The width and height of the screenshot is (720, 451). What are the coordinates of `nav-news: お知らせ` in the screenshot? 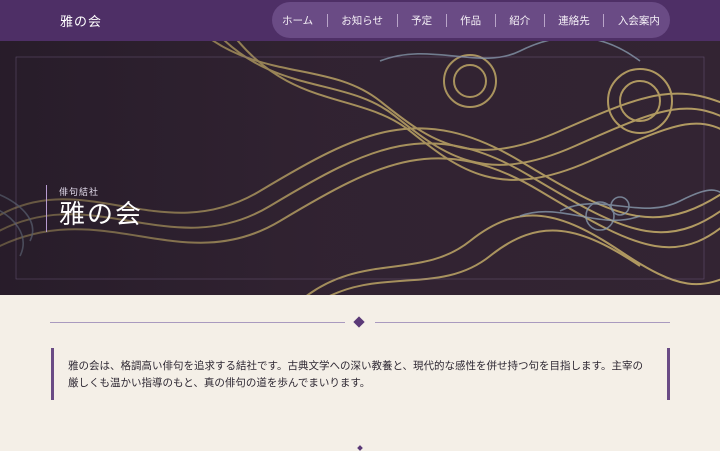 It's located at (362, 20).